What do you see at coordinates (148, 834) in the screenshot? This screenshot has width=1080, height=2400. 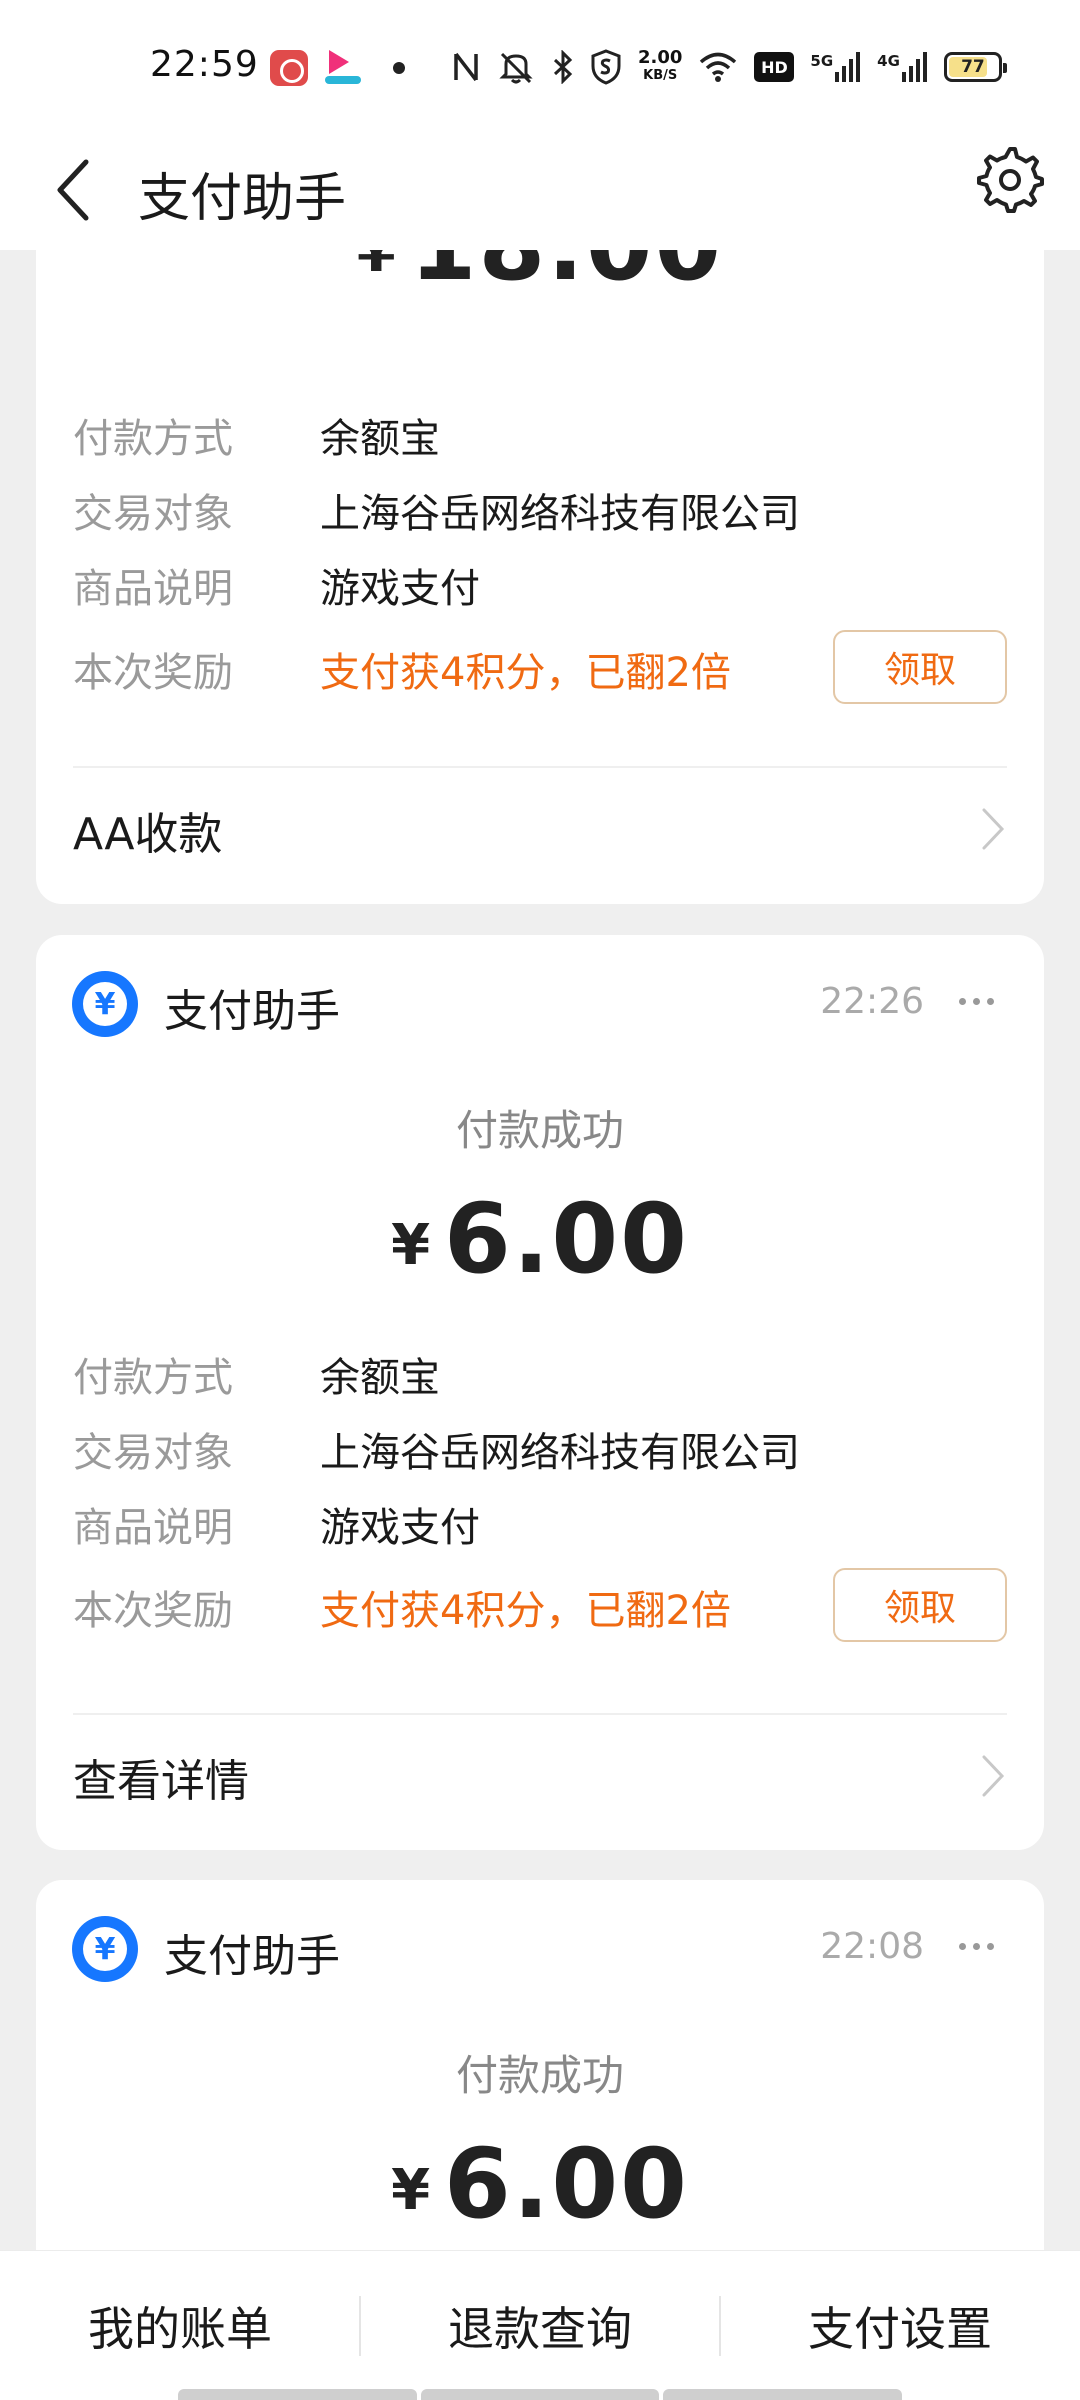 I see `link-label: AA收款` at bounding box center [148, 834].